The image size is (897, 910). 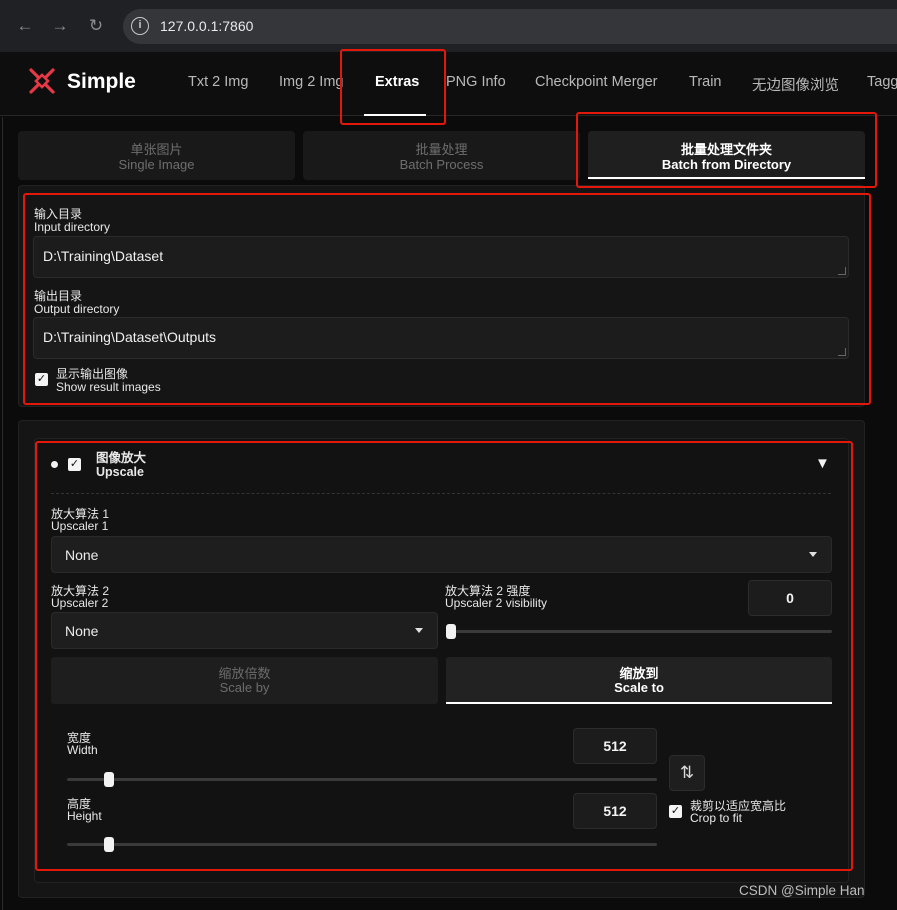 I want to click on upscale-enable-checkbox: ✓, so click(x=74, y=464).